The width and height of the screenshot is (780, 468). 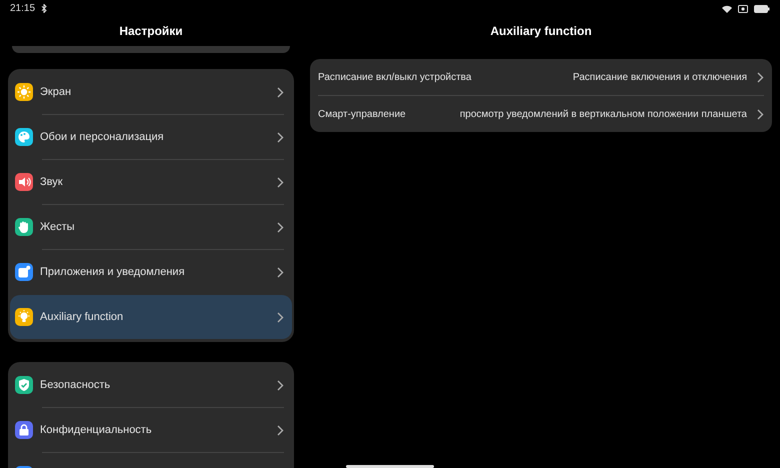 What do you see at coordinates (44, 8) in the screenshot?
I see `bluetooth-icon` at bounding box center [44, 8].